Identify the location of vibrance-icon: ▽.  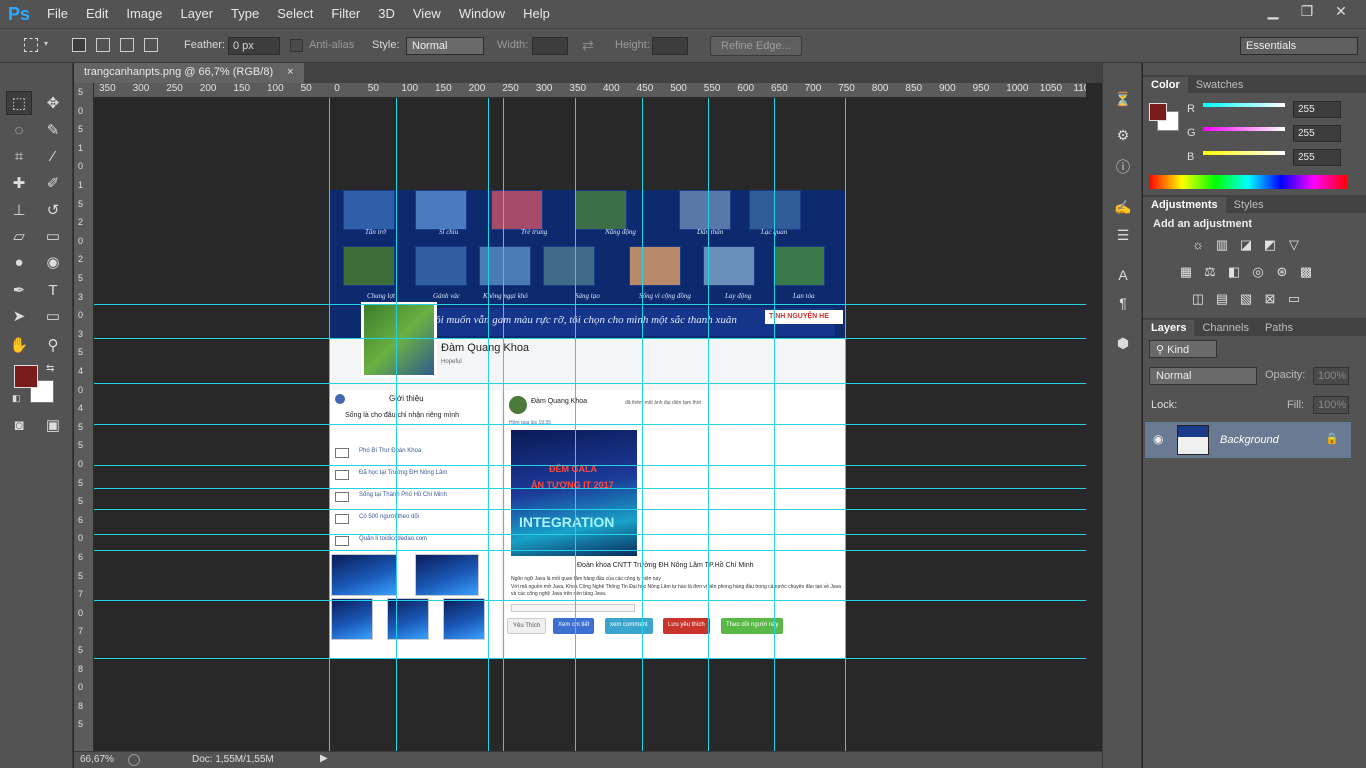
(1294, 245).